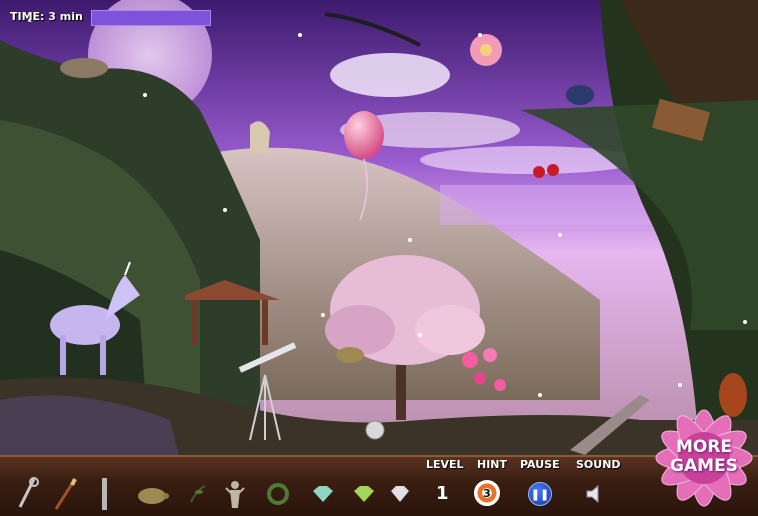  I want to click on timer-fill, so click(151, 18).